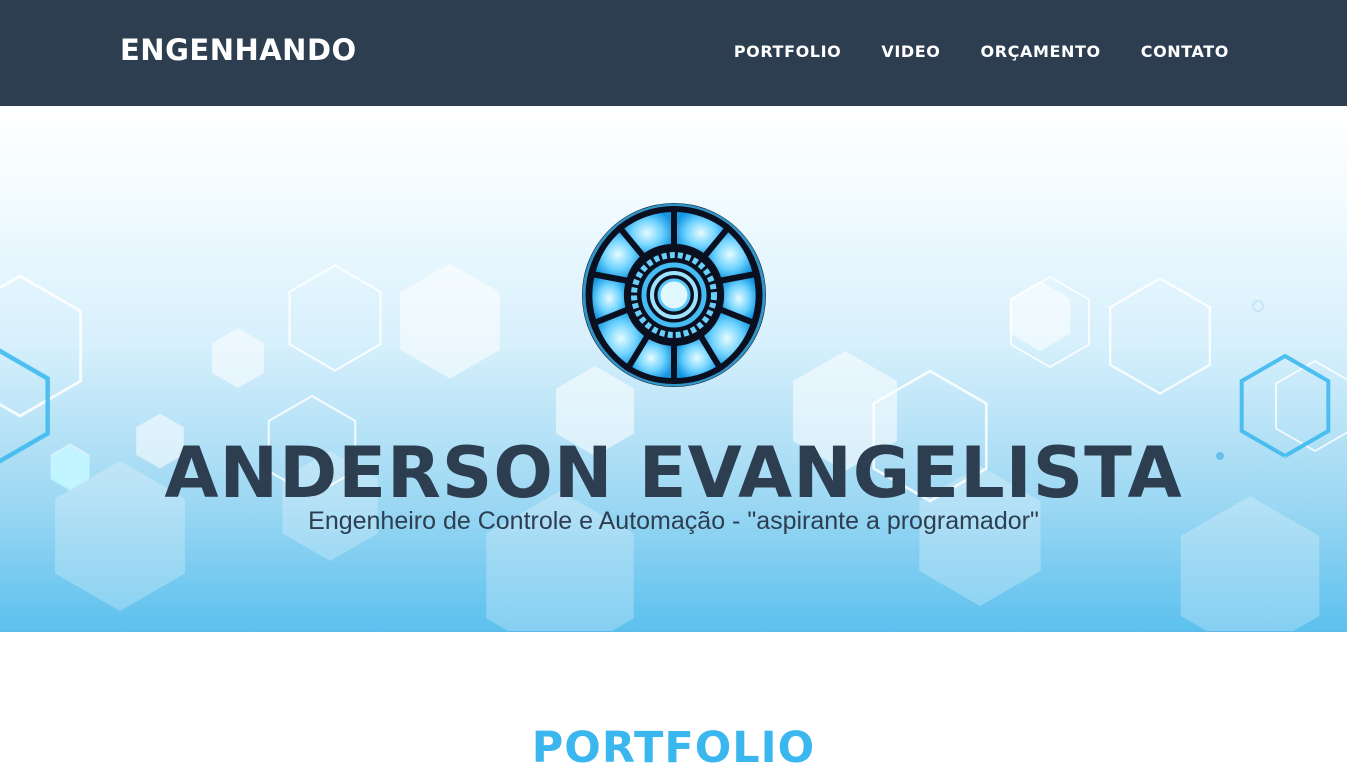 The height and width of the screenshot is (776, 1347). What do you see at coordinates (788, 51) in the screenshot?
I see `nav-link-portfolio: PORTFOLIO` at bounding box center [788, 51].